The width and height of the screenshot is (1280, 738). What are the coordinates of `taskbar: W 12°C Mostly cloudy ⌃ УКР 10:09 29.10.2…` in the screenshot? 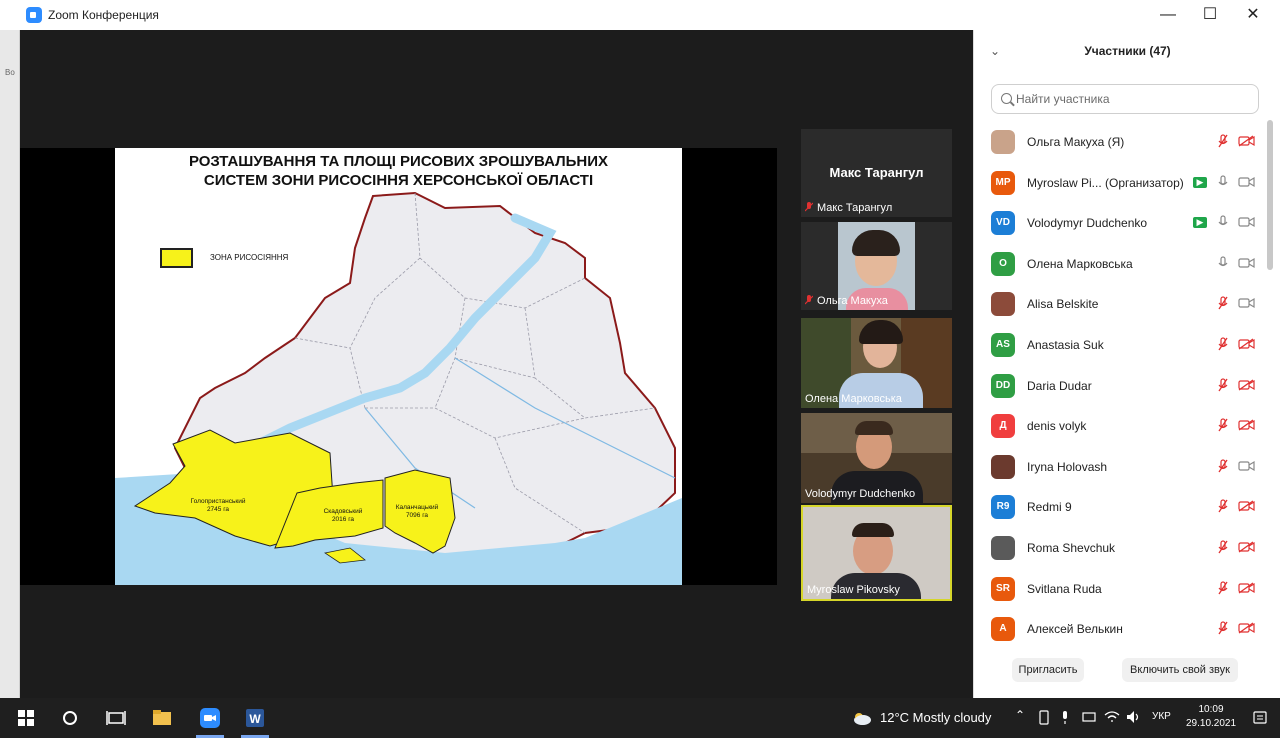 It's located at (640, 718).